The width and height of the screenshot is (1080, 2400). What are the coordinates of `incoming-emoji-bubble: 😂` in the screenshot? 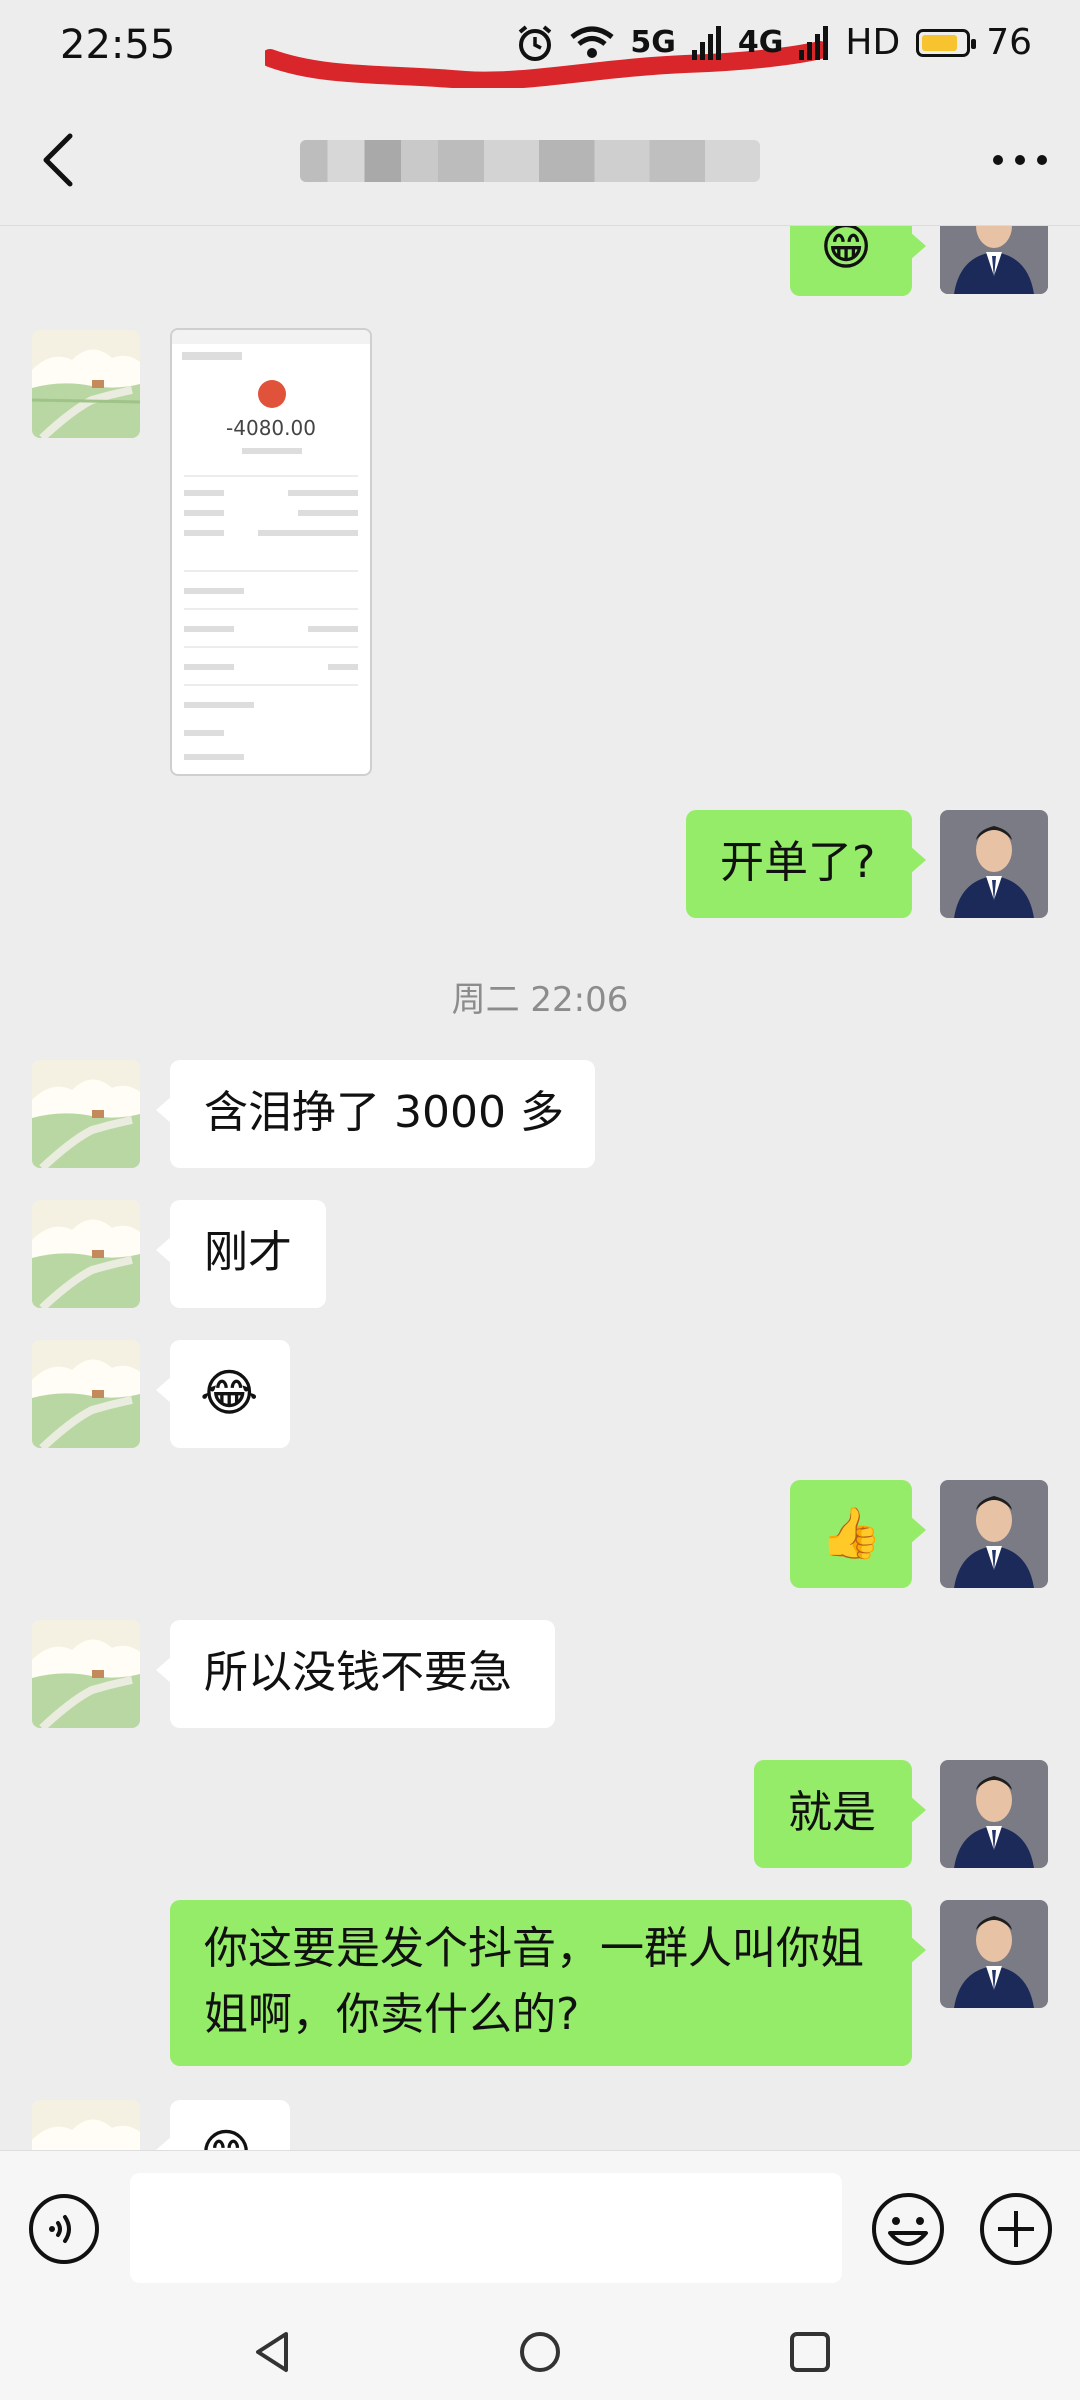 It's located at (223, 1394).